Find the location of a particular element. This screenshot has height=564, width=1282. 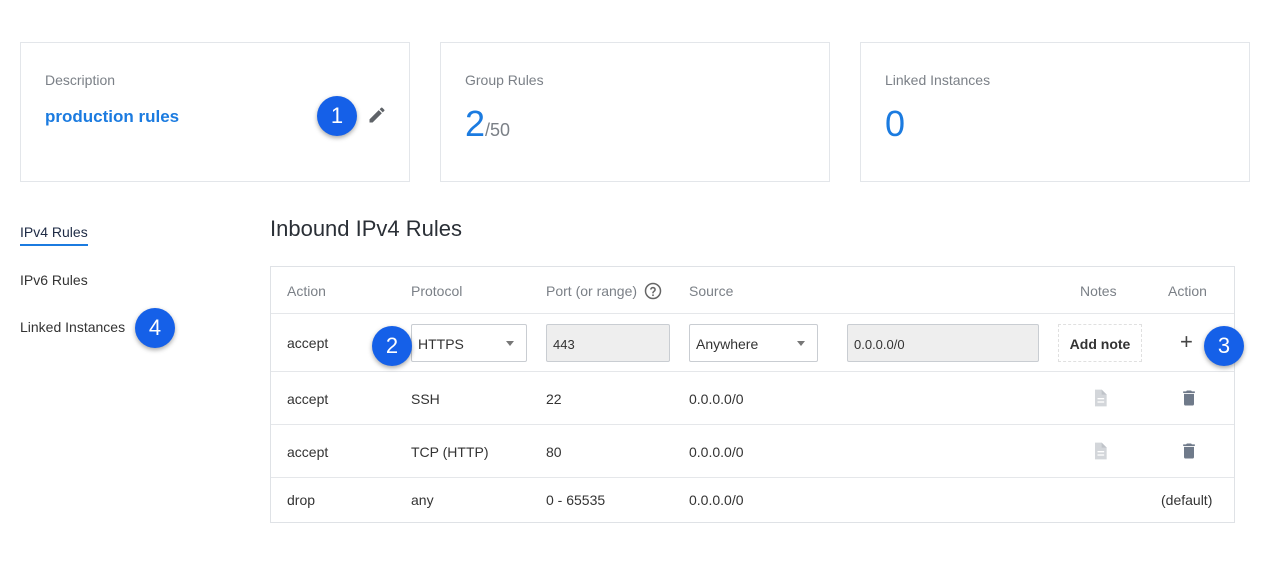

table-row: accept TCP (HTTP) 80 0.0.0.0/0 is located at coordinates (752, 451).